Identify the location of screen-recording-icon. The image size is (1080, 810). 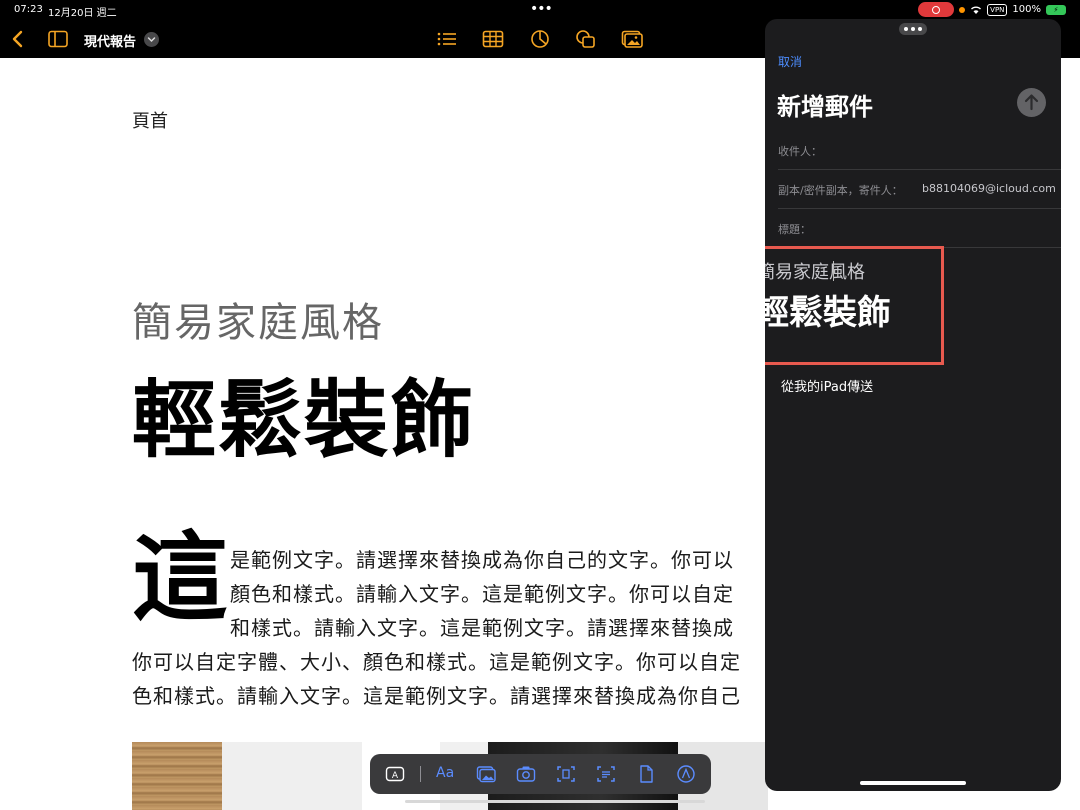
(936, 9).